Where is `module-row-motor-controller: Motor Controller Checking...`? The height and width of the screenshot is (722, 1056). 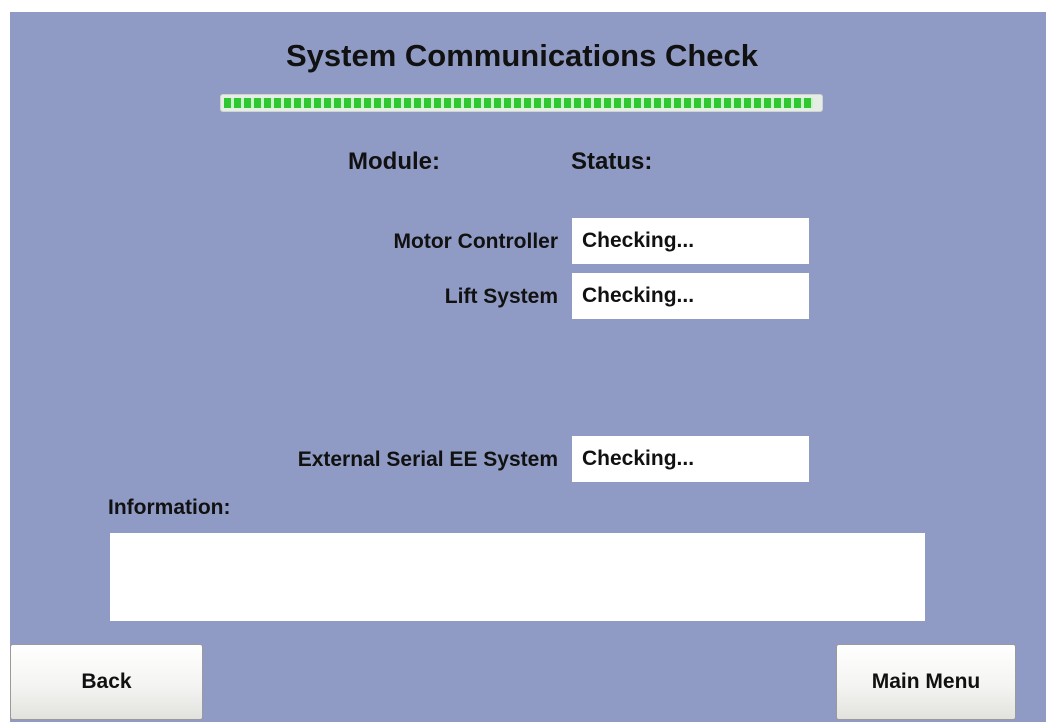 module-row-motor-controller: Motor Controller Checking... is located at coordinates (528, 241).